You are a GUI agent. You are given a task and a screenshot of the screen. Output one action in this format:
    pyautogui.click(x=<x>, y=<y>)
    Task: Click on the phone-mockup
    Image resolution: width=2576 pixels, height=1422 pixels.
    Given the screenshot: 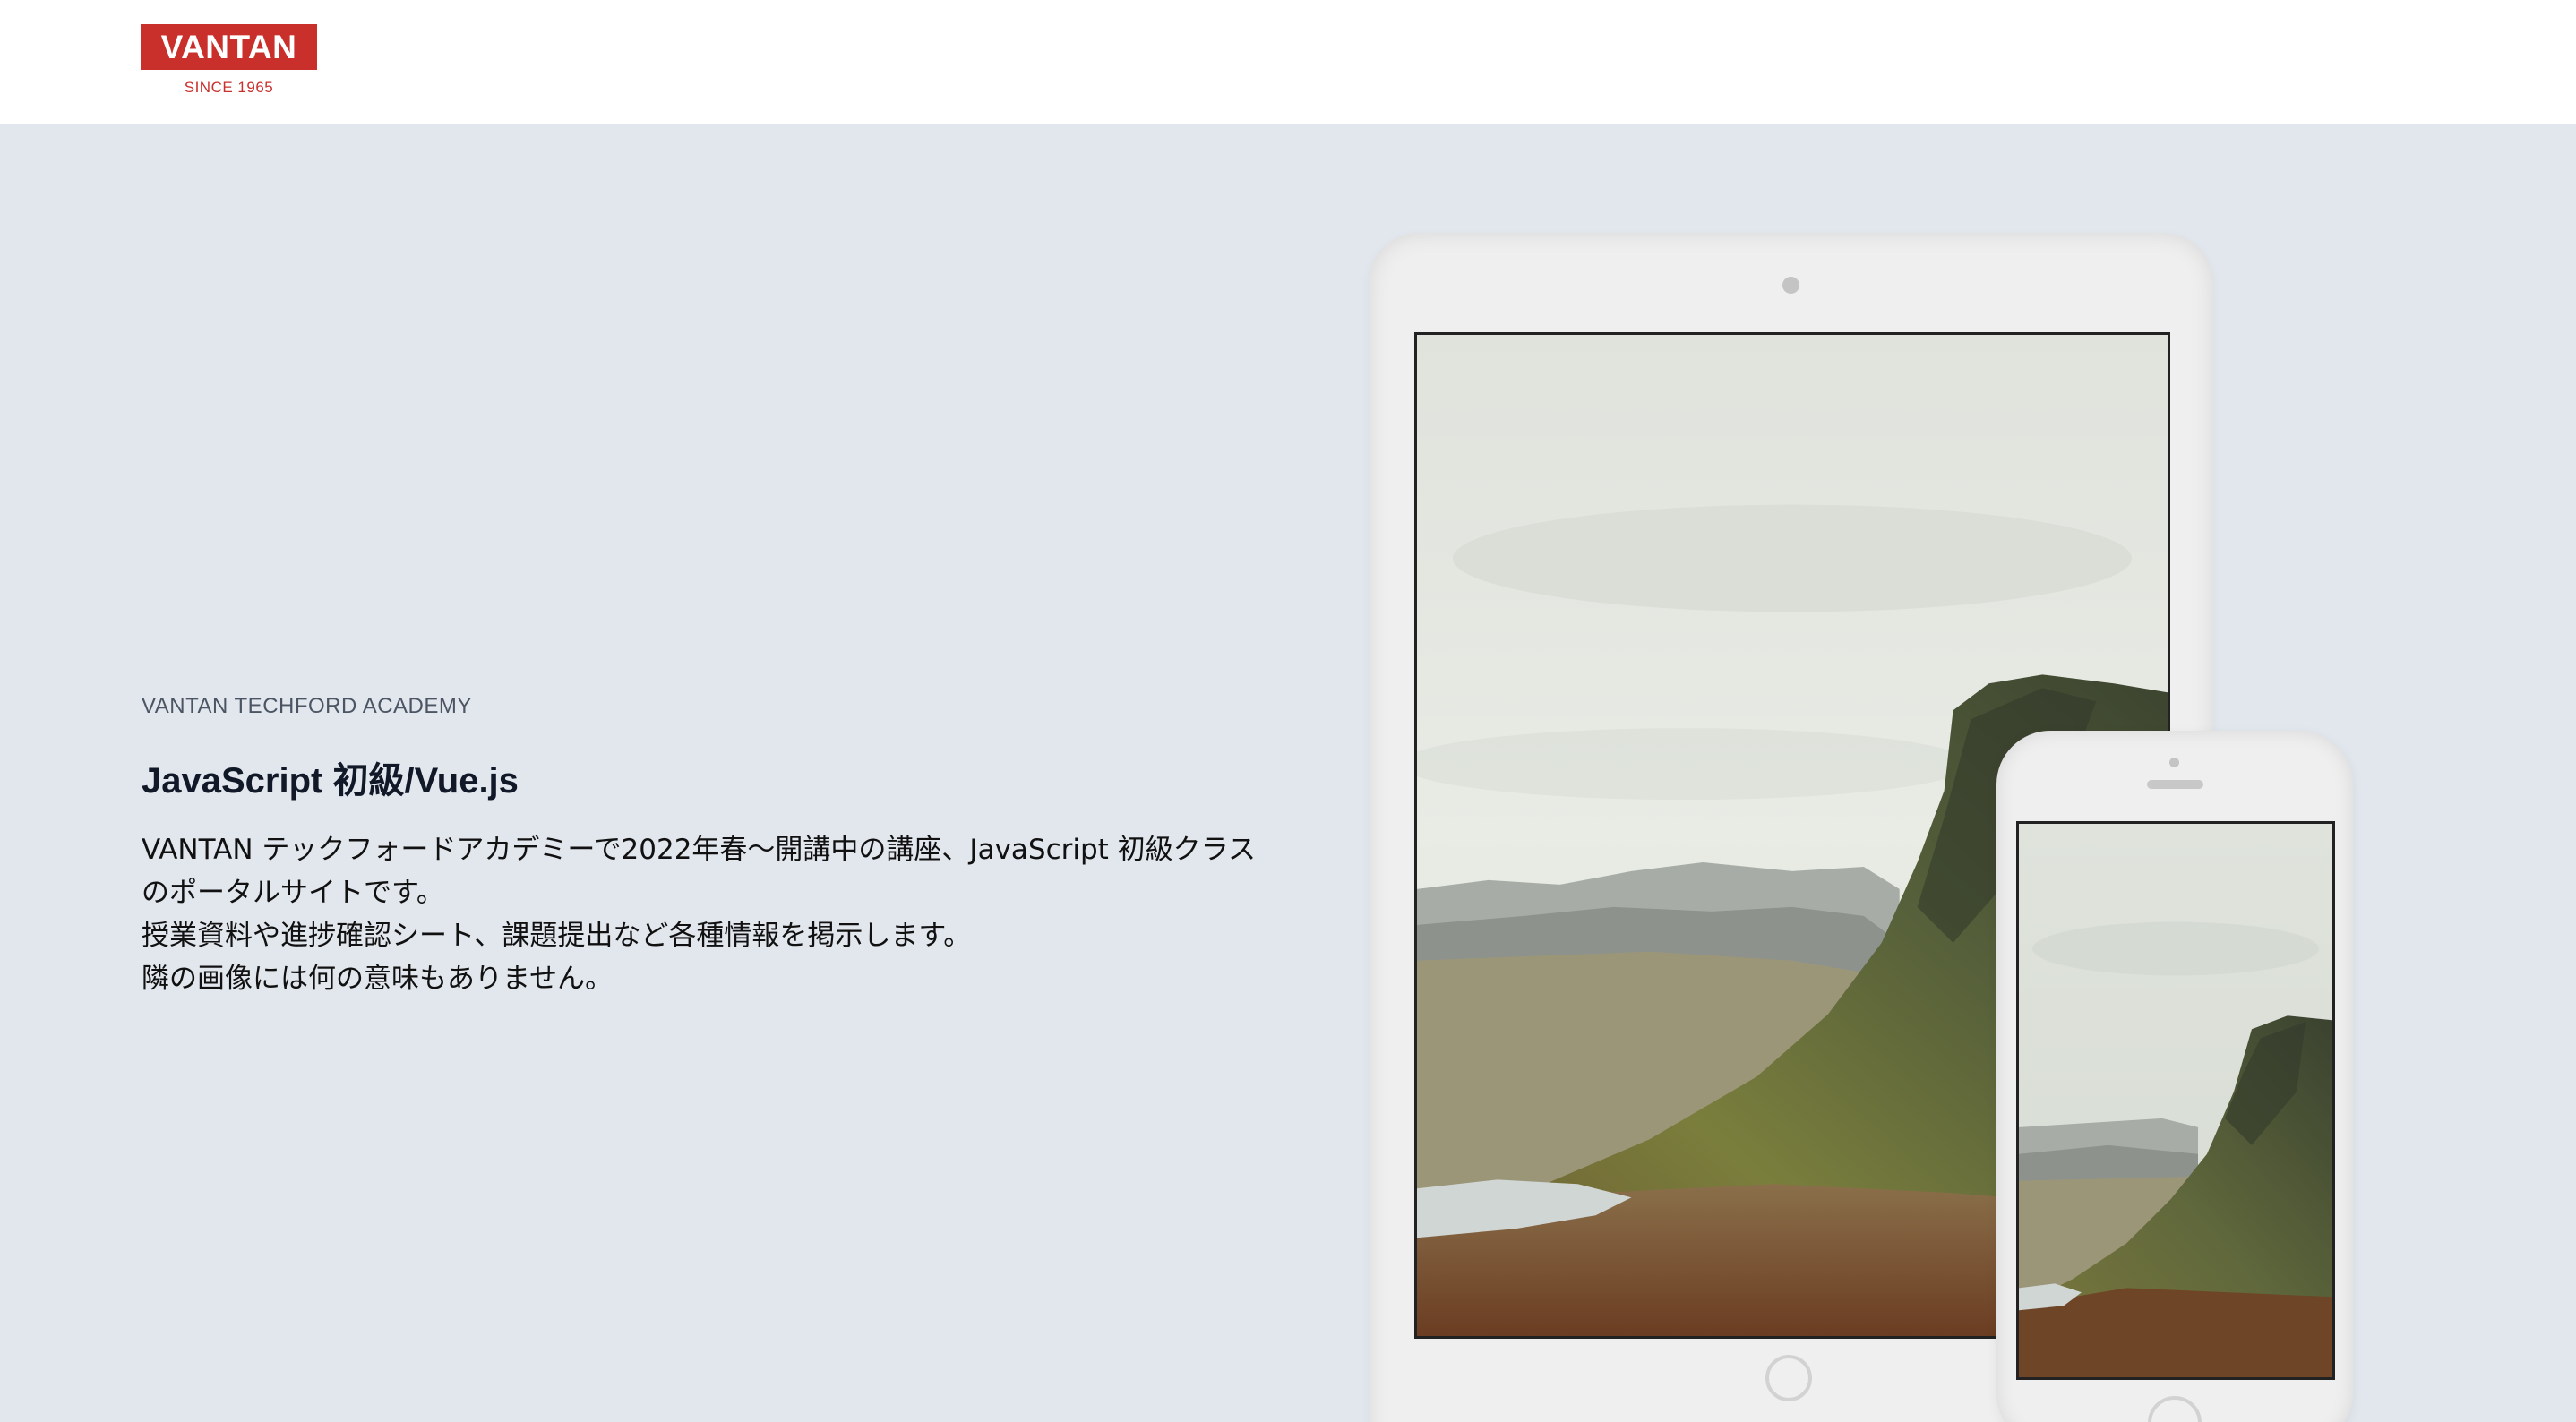 What is the action you would take?
    pyautogui.click(x=2174, y=1076)
    